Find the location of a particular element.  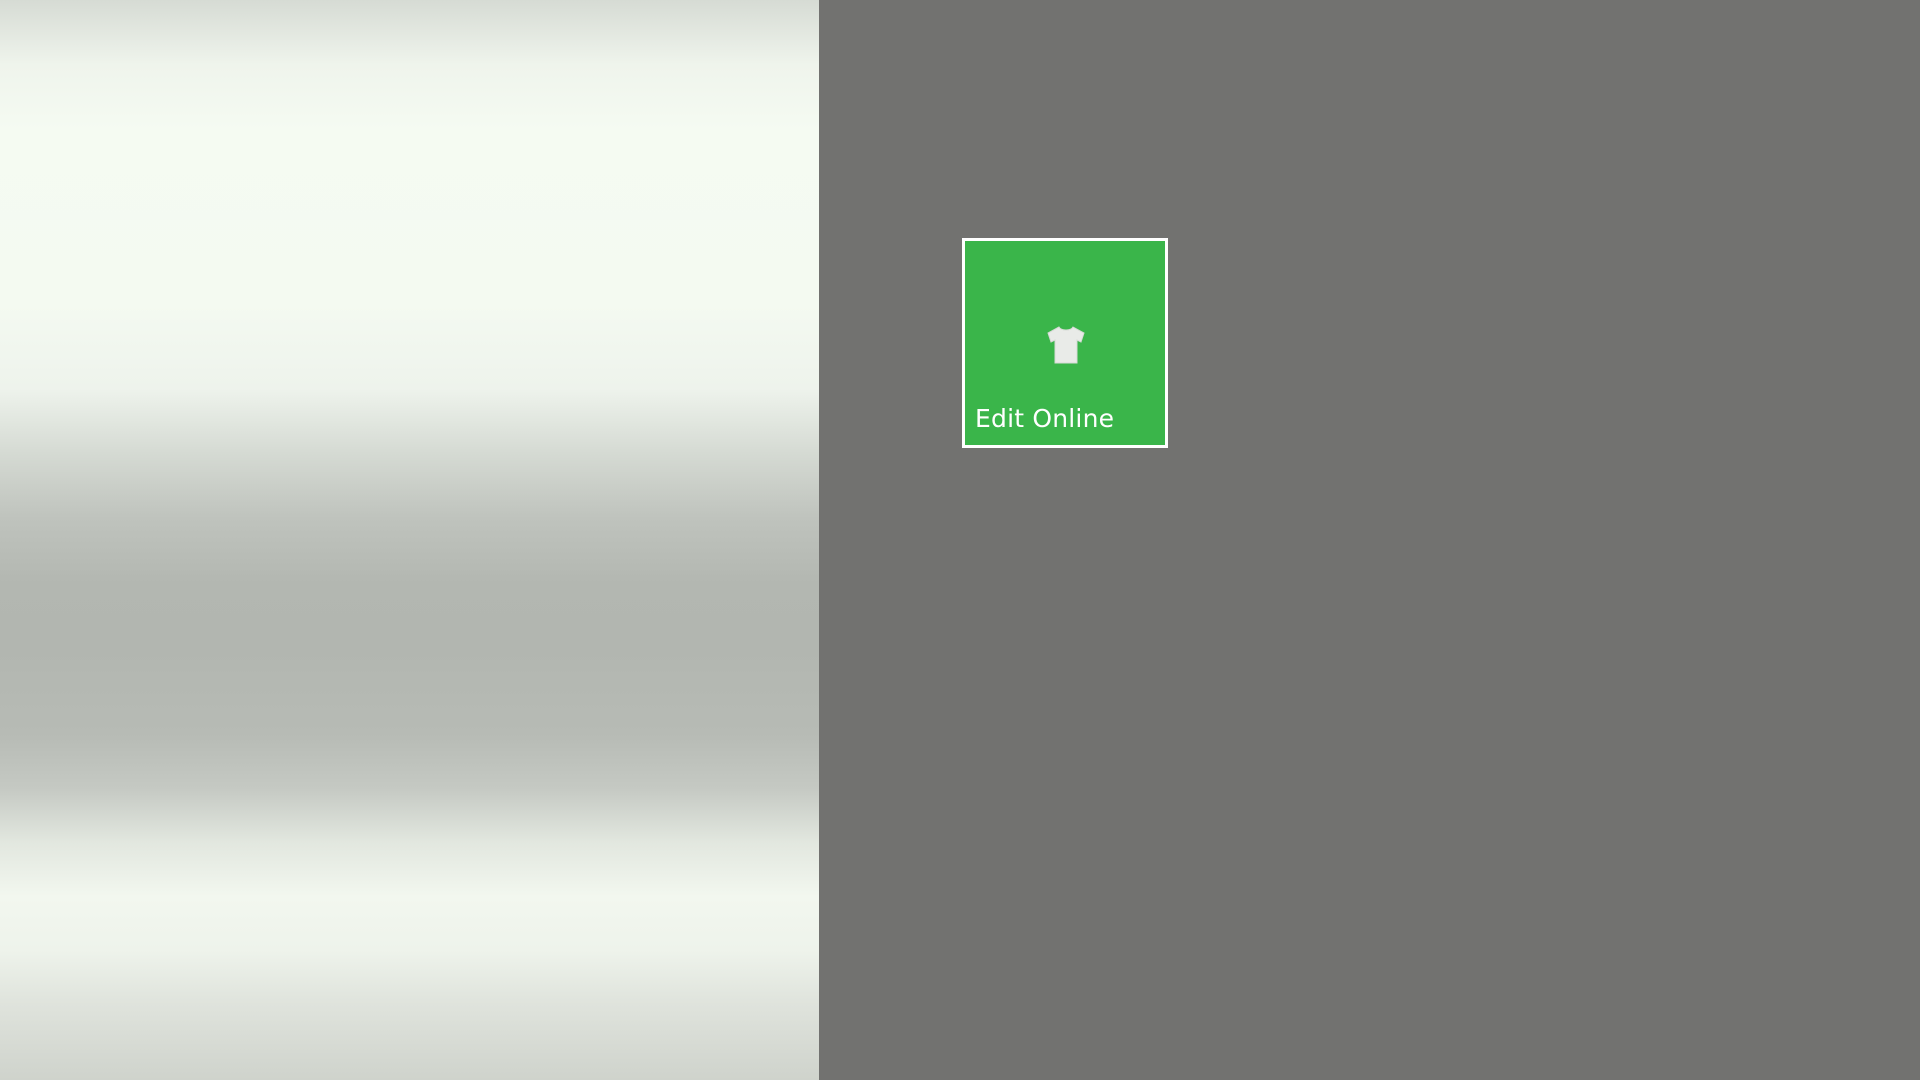

edit-online-tile: Edit Online is located at coordinates (1065, 343).